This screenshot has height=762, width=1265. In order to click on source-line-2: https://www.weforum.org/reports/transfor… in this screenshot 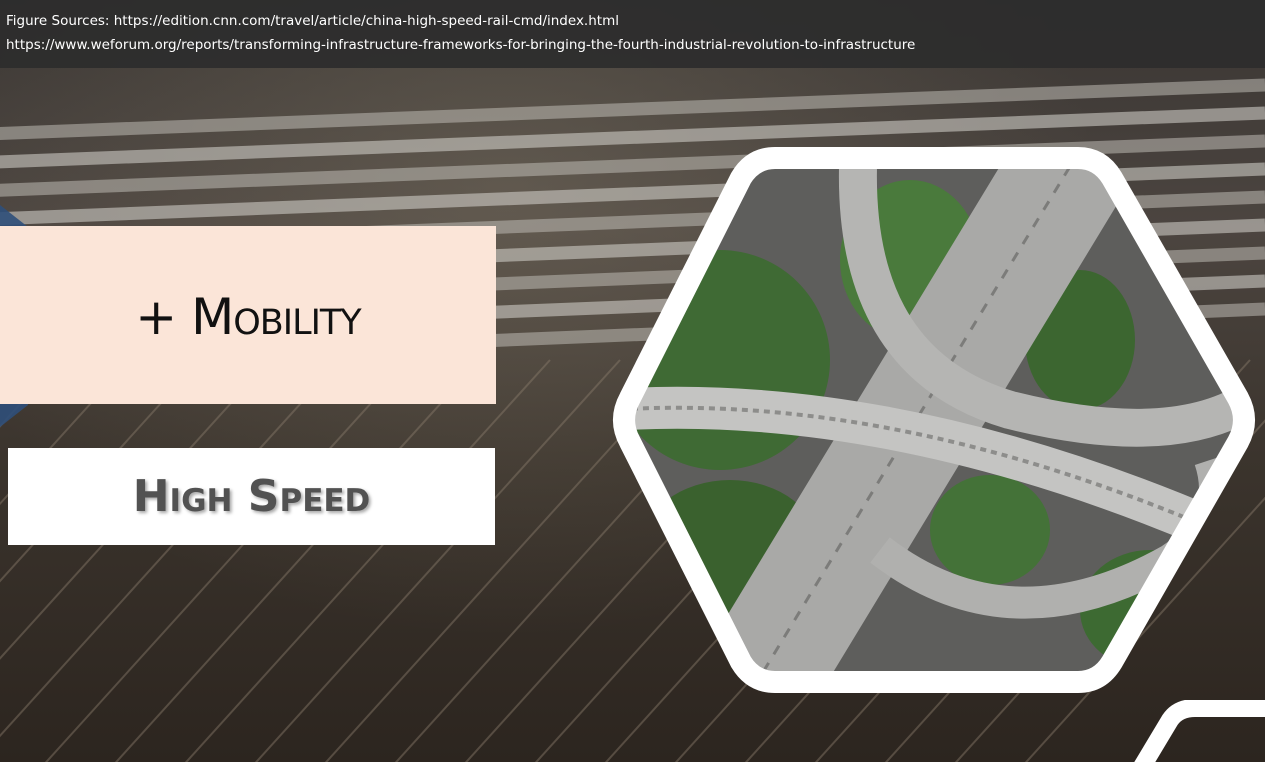, I will do `click(461, 45)`.